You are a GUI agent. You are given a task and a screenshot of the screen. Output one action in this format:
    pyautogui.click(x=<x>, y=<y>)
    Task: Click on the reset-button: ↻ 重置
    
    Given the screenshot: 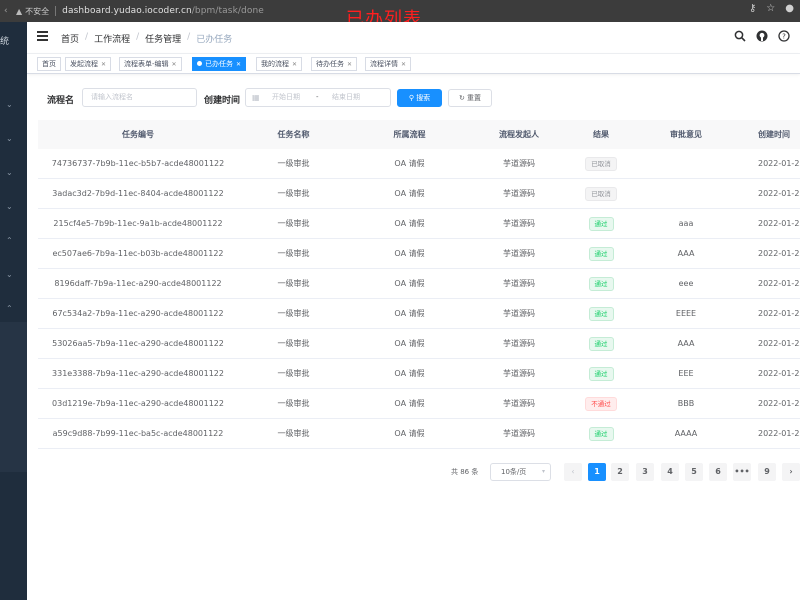 What is the action you would take?
    pyautogui.click(x=470, y=98)
    